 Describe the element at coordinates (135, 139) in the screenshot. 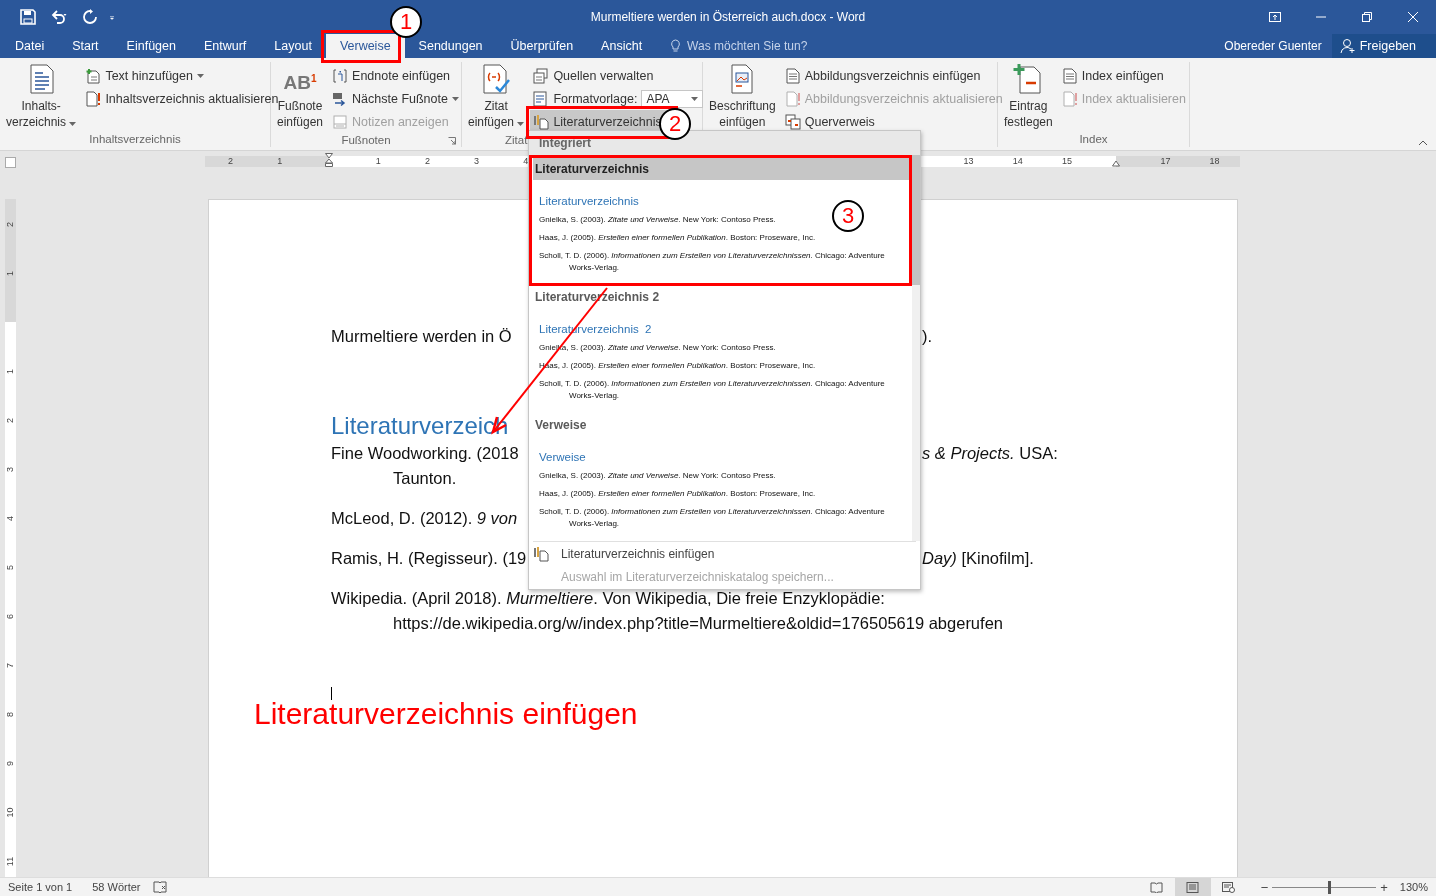

I see `group-label: Inhaltsverzeichnis` at that location.